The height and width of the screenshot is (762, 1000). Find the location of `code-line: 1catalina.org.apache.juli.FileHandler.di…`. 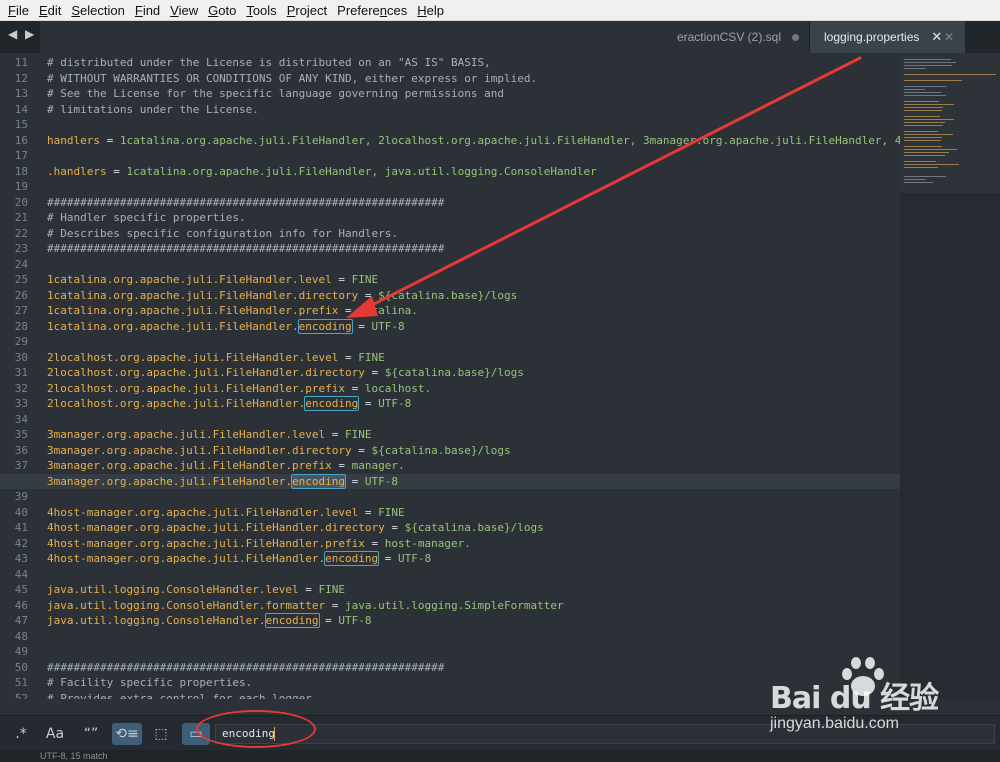

code-line: 1catalina.org.apache.juli.FileHandler.di… is located at coordinates (282, 296).